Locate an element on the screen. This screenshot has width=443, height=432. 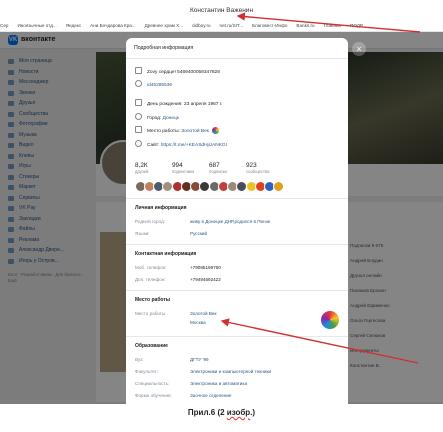
arrow-to-name is located at coordinates (328, 22).